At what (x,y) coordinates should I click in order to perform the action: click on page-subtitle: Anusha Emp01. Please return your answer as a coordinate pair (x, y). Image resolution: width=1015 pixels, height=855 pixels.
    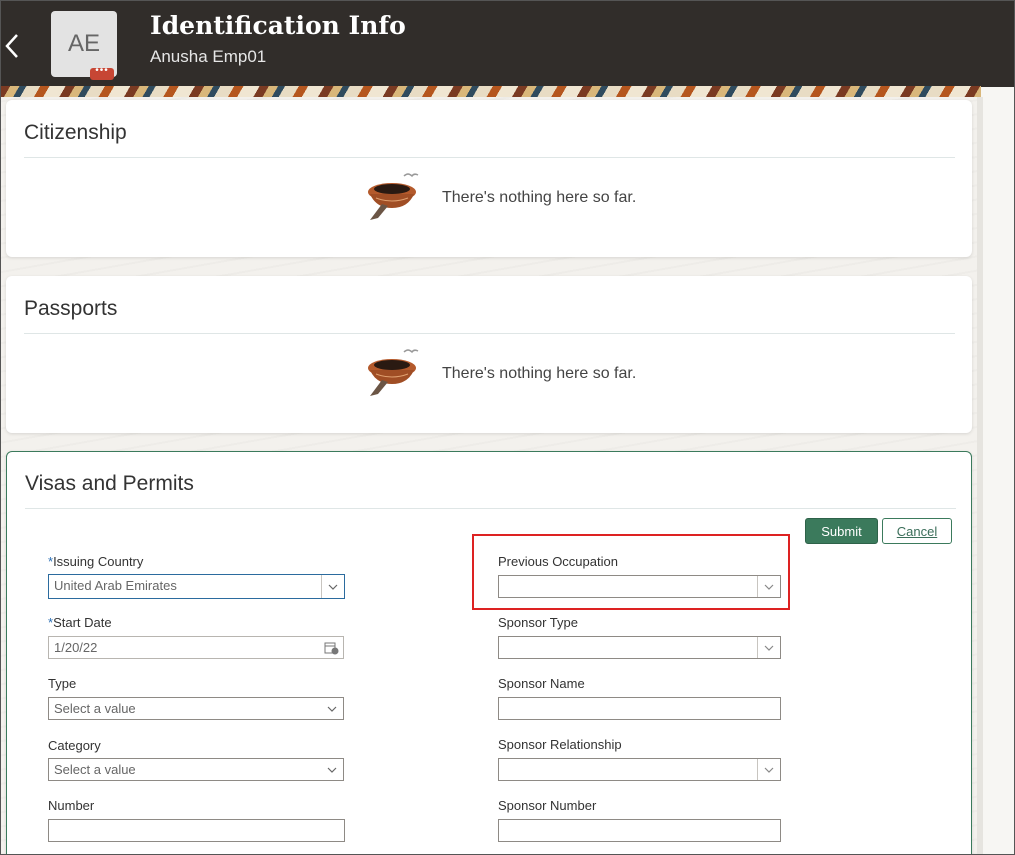
    Looking at the image, I should click on (208, 56).